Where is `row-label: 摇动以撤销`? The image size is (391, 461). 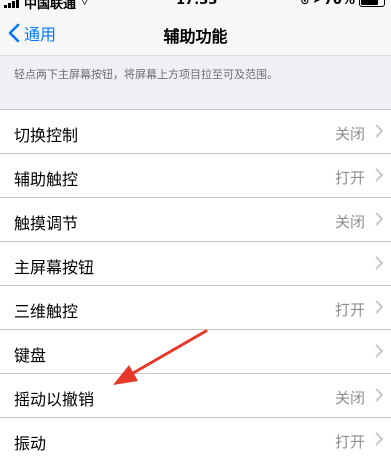
row-label: 摇动以撤销 is located at coordinates (54, 399).